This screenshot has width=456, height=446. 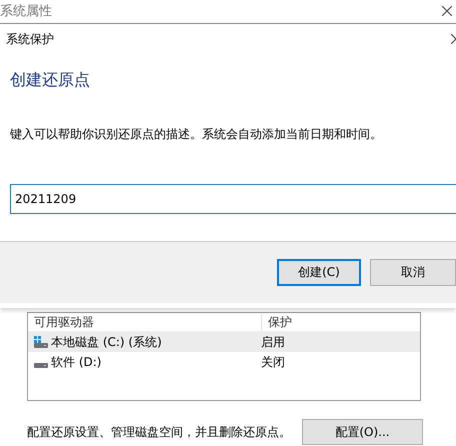 I want to click on protection-status: 启用, so click(x=273, y=342).